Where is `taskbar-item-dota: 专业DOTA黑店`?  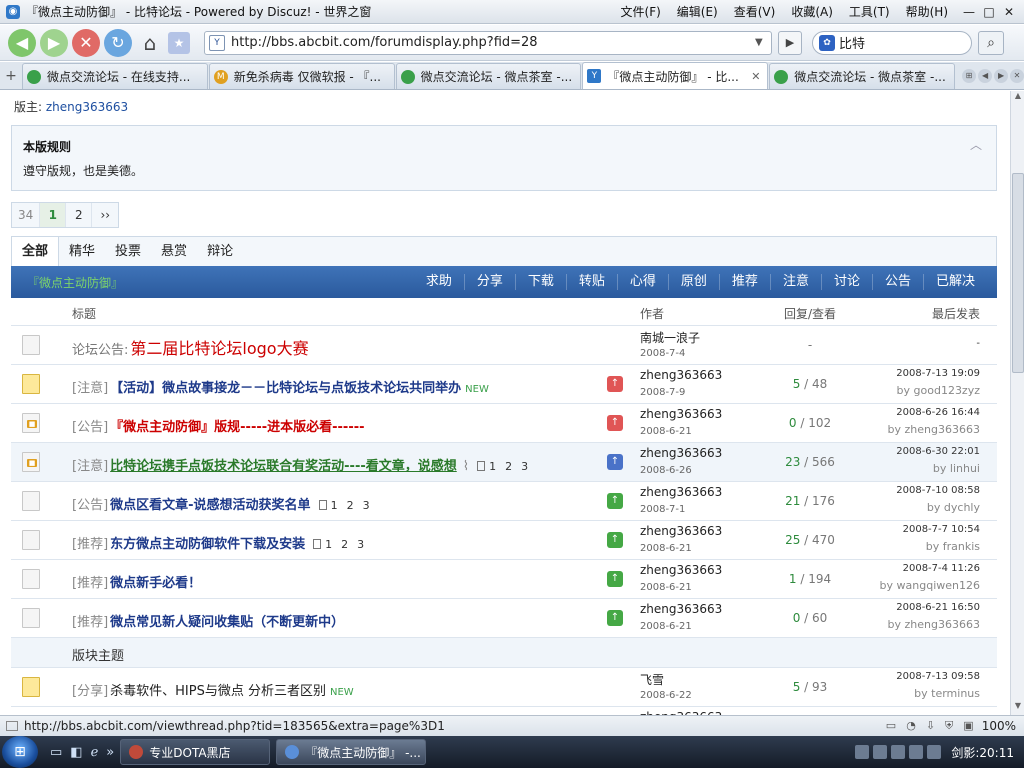 taskbar-item-dota: 专业DOTA黑店 is located at coordinates (195, 752).